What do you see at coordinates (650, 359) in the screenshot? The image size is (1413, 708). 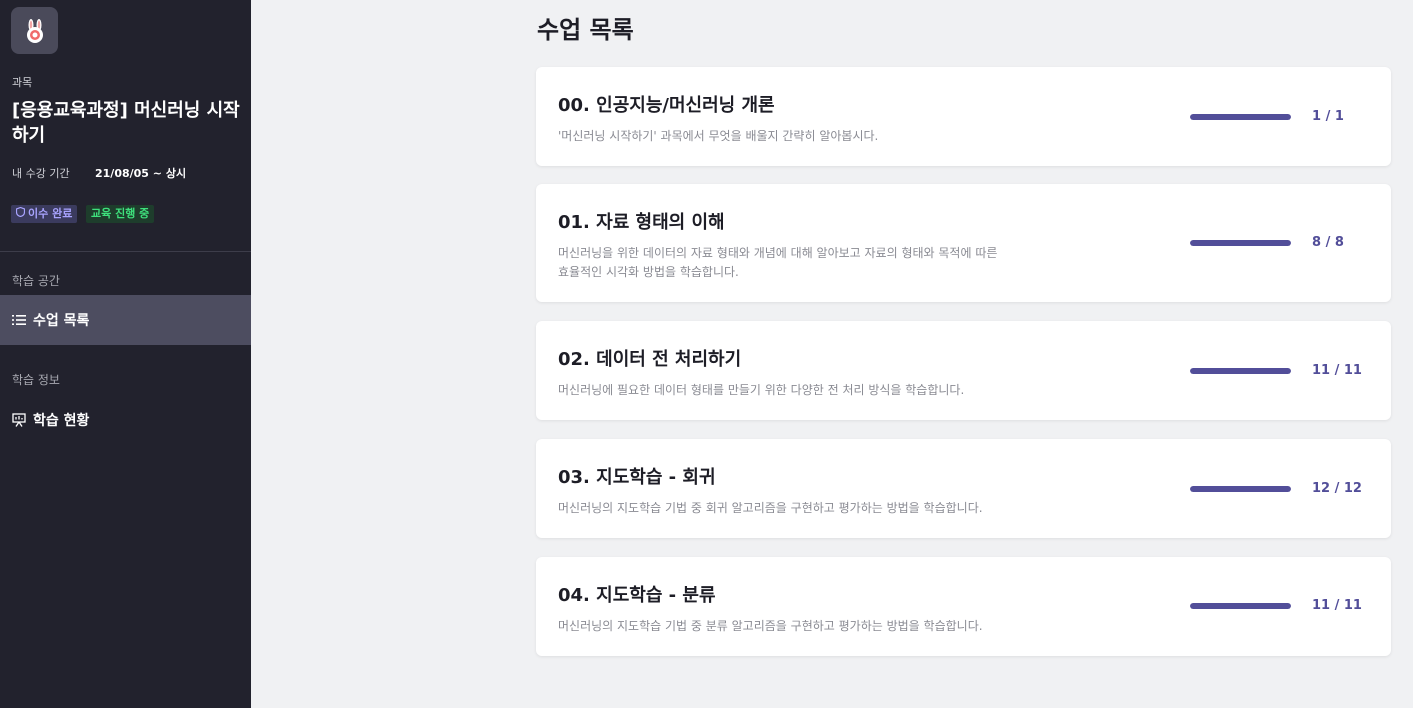 I see `lesson-title: 02. 데이터 전 처리하기` at bounding box center [650, 359].